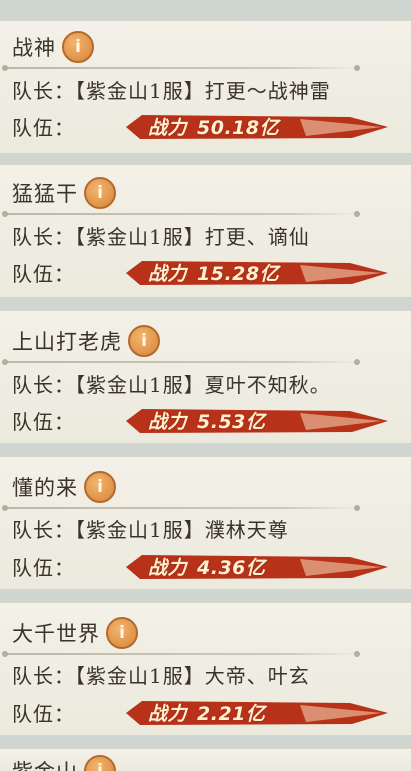 This screenshot has height=771, width=411. I want to click on power-bar: 战力 15.28亿, so click(255, 273).